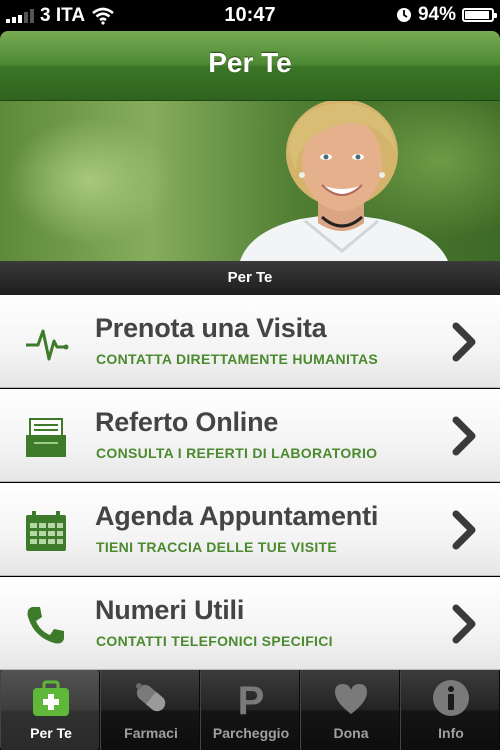 Image resolution: width=500 pixels, height=750 pixels. What do you see at coordinates (250, 278) in the screenshot?
I see `hero-caption: Per Te` at bounding box center [250, 278].